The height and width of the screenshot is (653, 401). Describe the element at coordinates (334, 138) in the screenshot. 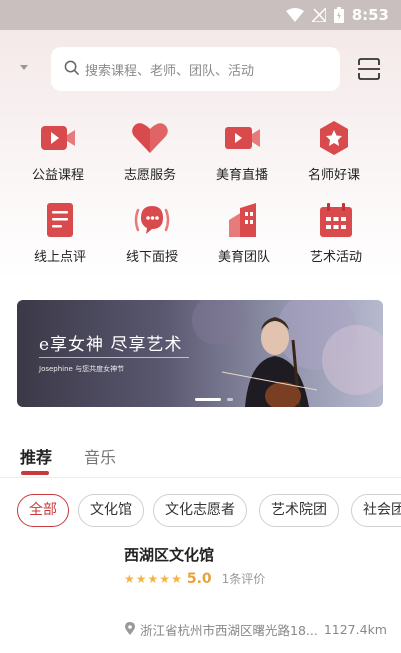

I see `star-badge-icon` at that location.